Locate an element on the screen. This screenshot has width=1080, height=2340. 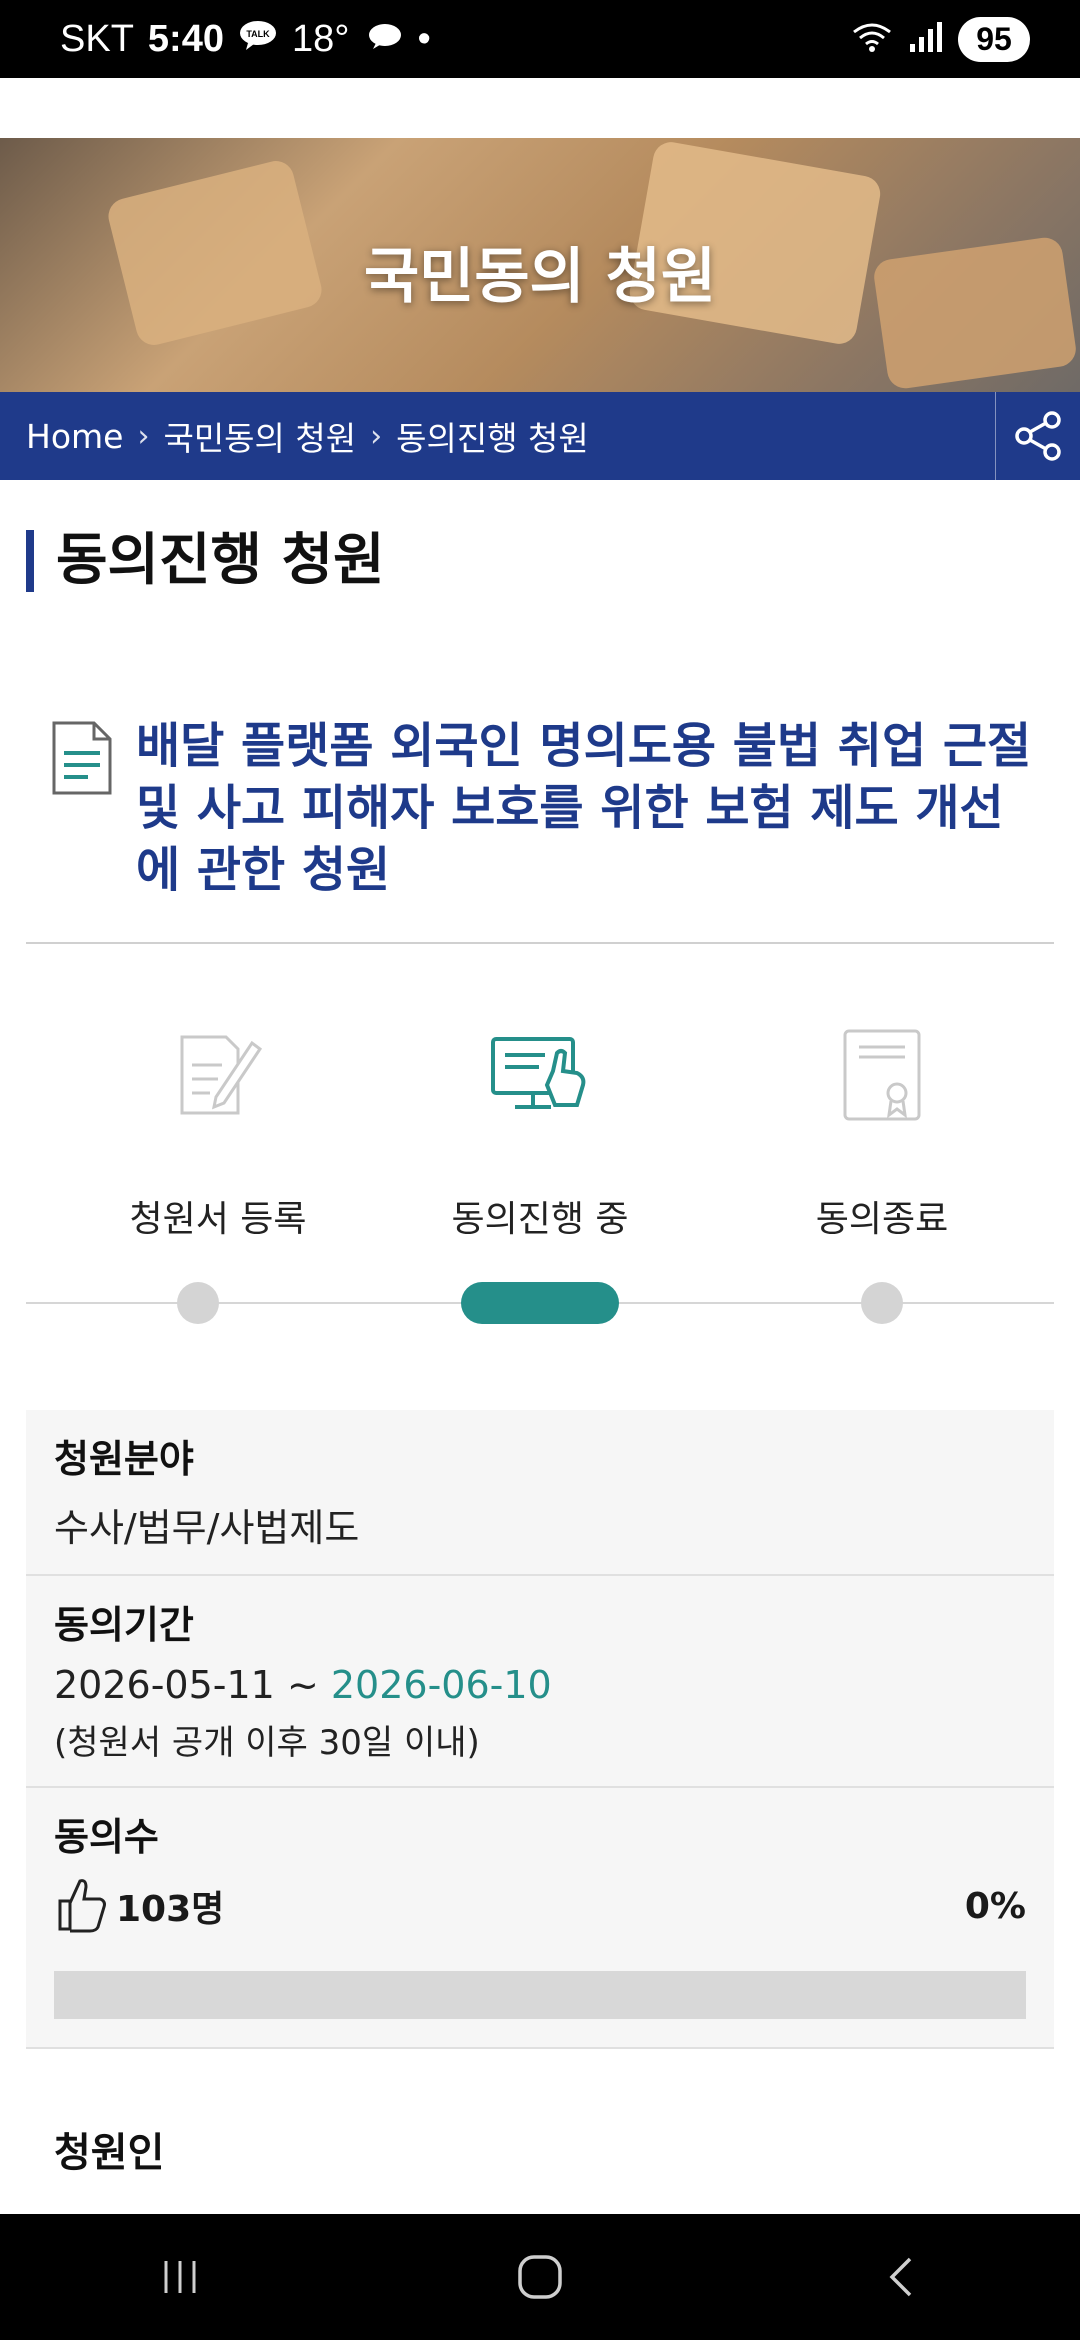
count-label: 동의수 is located at coordinates (106, 1837).